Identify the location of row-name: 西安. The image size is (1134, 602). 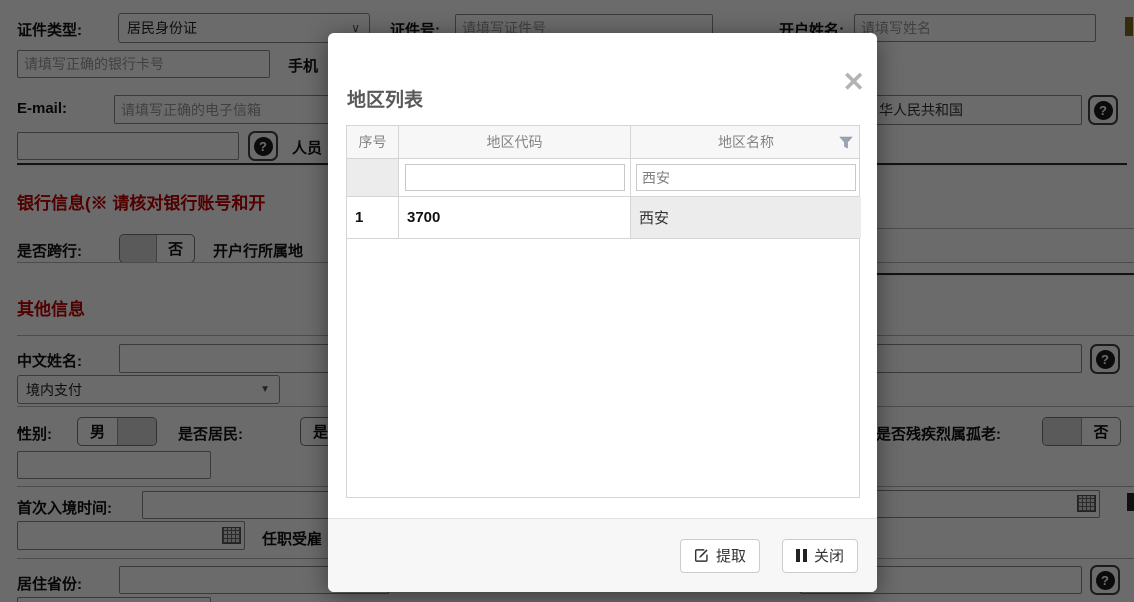
(746, 217).